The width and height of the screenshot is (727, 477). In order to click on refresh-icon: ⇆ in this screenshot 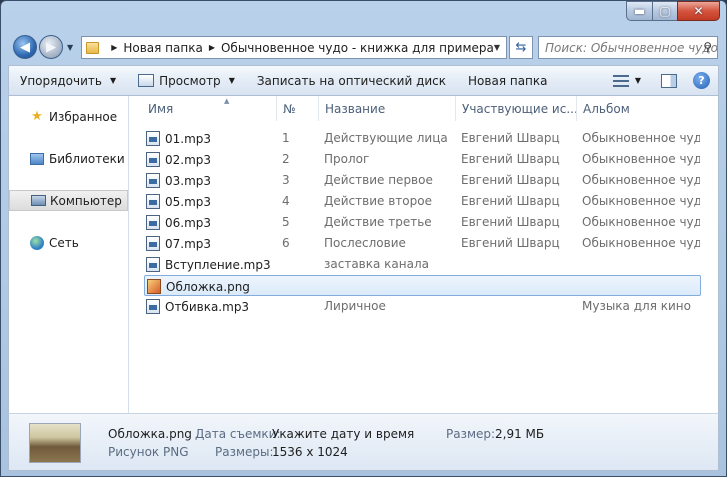, I will do `click(521, 47)`.